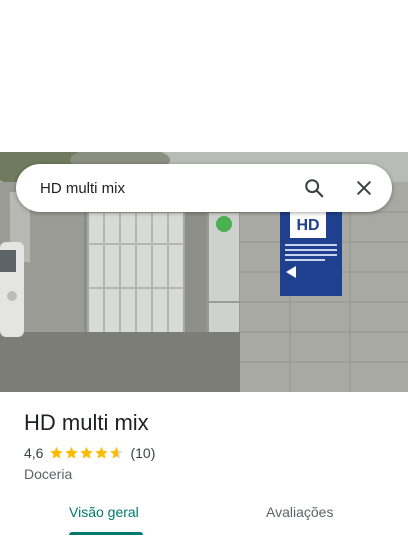  Describe the element at coordinates (86, 422) in the screenshot. I see `place-title: HD multi mix` at that location.